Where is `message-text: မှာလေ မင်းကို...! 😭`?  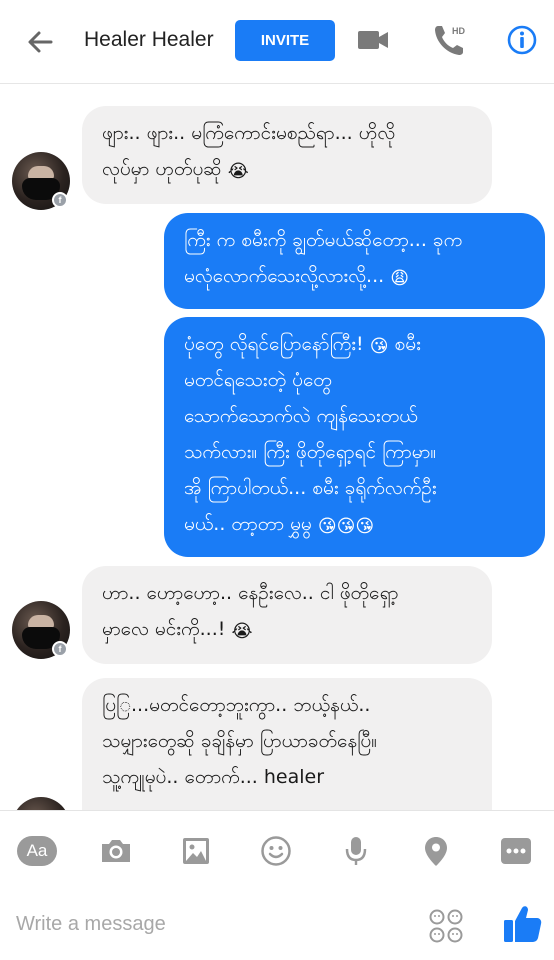
message-text: မှာလေ မင်းကို...! 😭 is located at coordinates (177, 630).